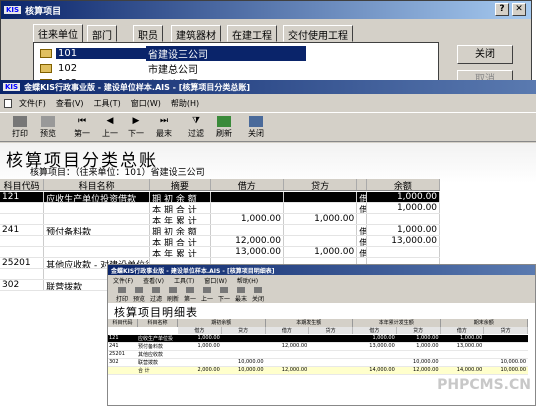 The image size is (536, 406). Describe the element at coordinates (164, 133) in the screenshot. I see `last-label: 最末` at that location.